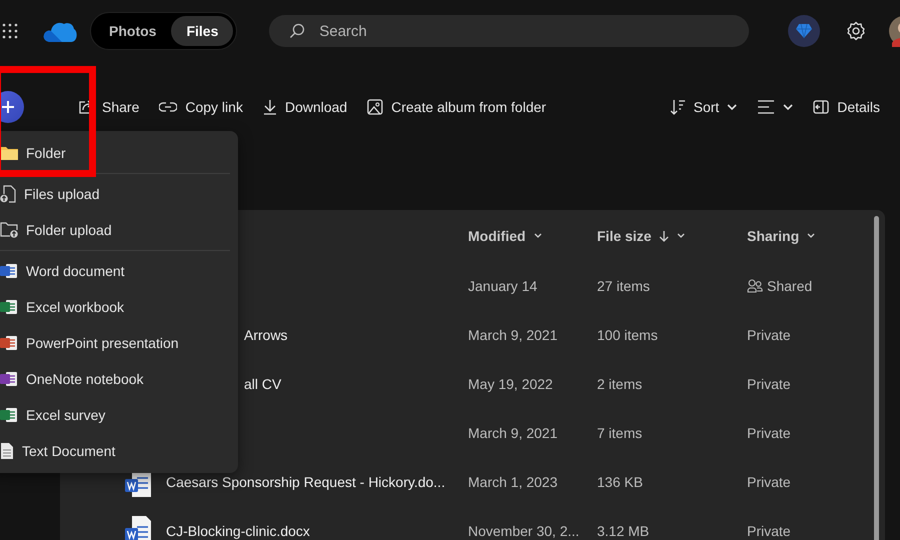 The image size is (900, 540). Describe the element at coordinates (119, 379) in the screenshot. I see `menu-item: OneNote notebook` at that location.